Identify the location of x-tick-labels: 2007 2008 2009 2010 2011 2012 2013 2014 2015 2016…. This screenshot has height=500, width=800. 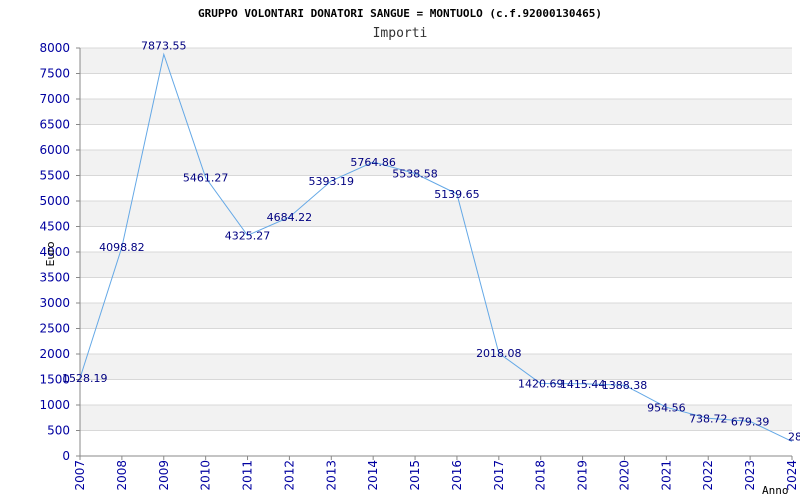
(436, 475).